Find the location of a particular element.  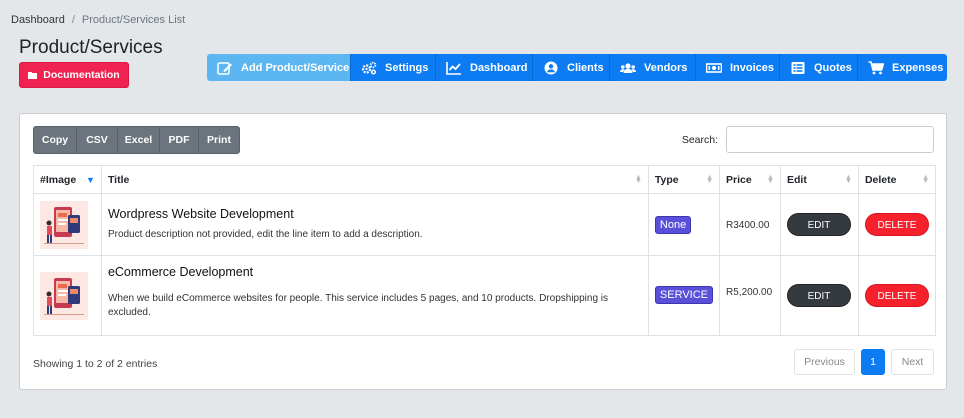

nav-label: Invoices is located at coordinates (752, 67).